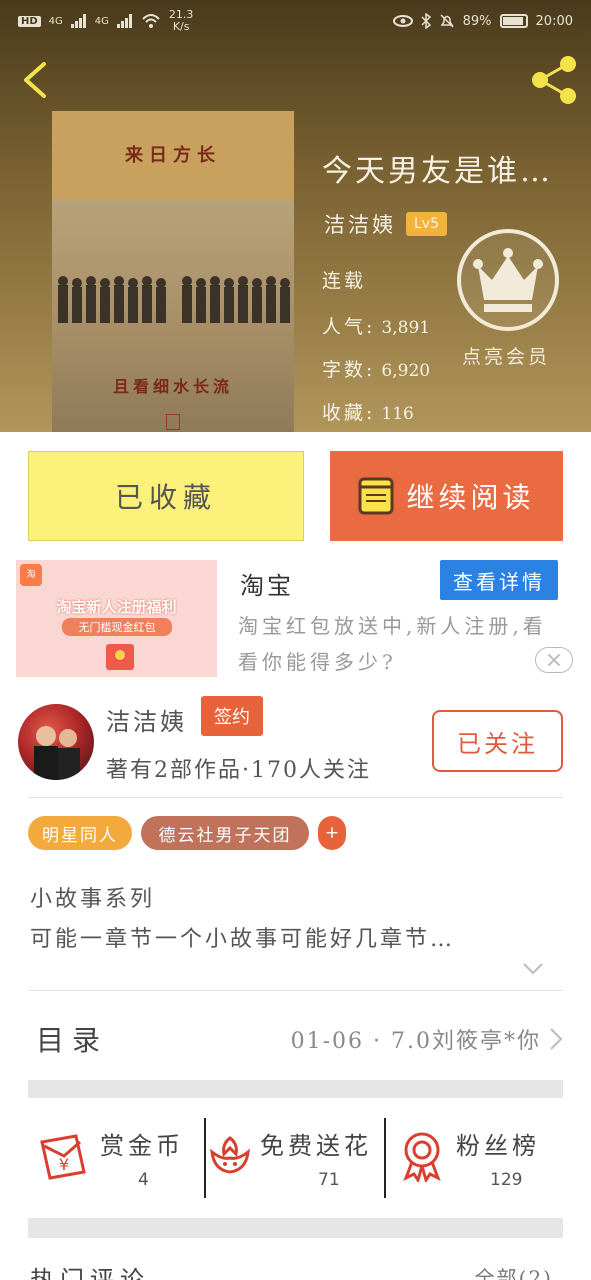 The image size is (591, 1280). Describe the element at coordinates (554, 21) in the screenshot. I see `clock: 20:00` at that location.